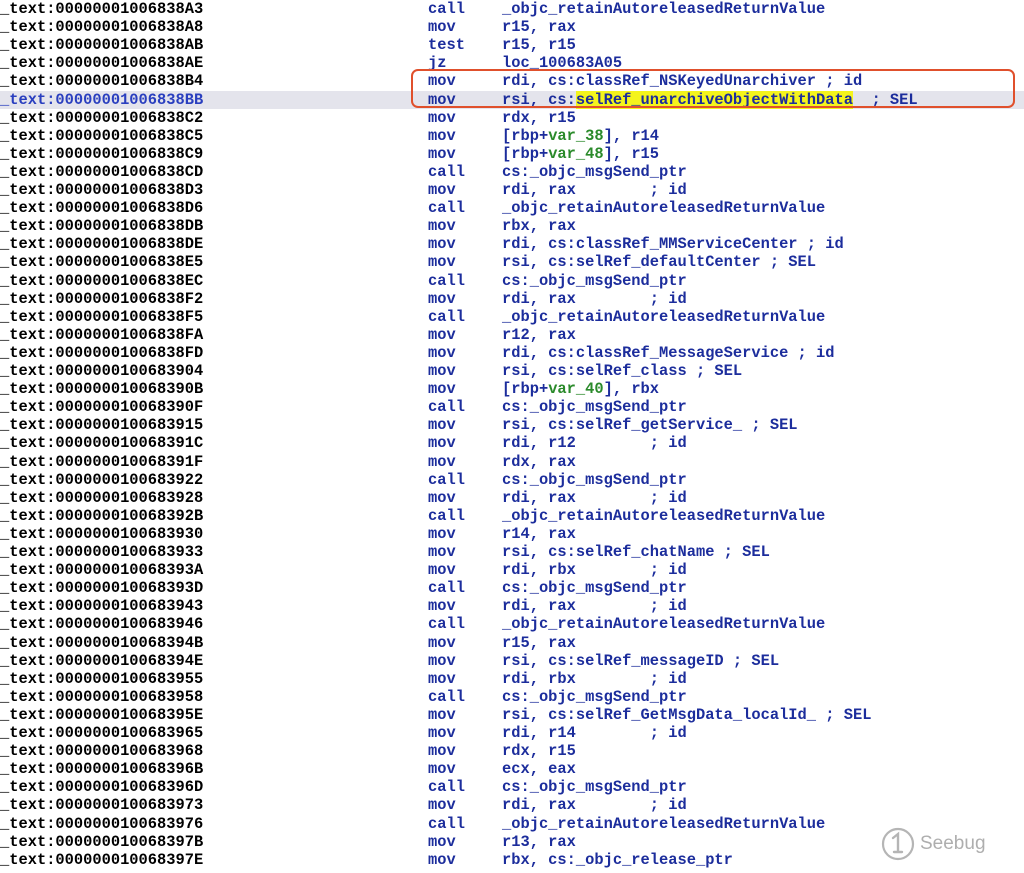  Describe the element at coordinates (101, 516) in the screenshot. I see `address: _text:000000010068392B` at that location.